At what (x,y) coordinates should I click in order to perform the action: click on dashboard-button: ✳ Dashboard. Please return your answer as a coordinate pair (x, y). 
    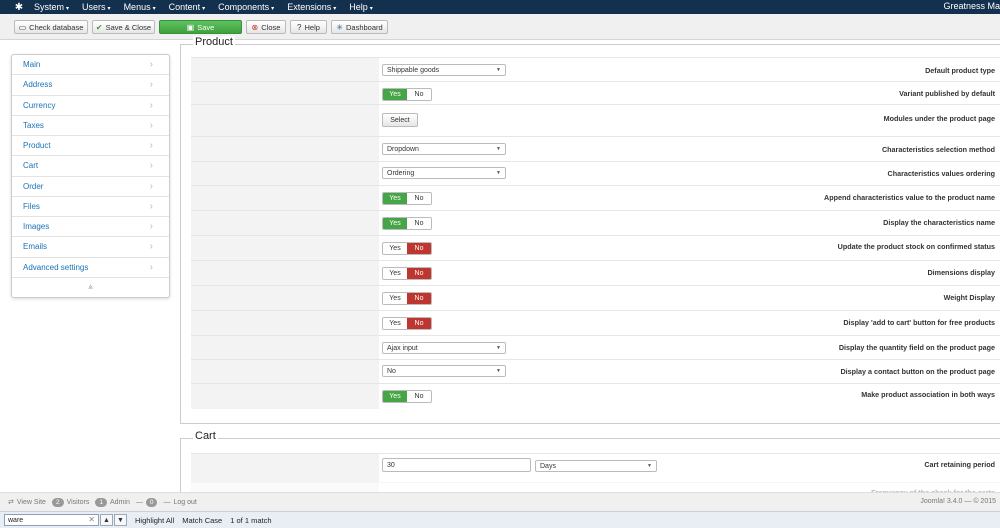
    Looking at the image, I should click on (359, 27).